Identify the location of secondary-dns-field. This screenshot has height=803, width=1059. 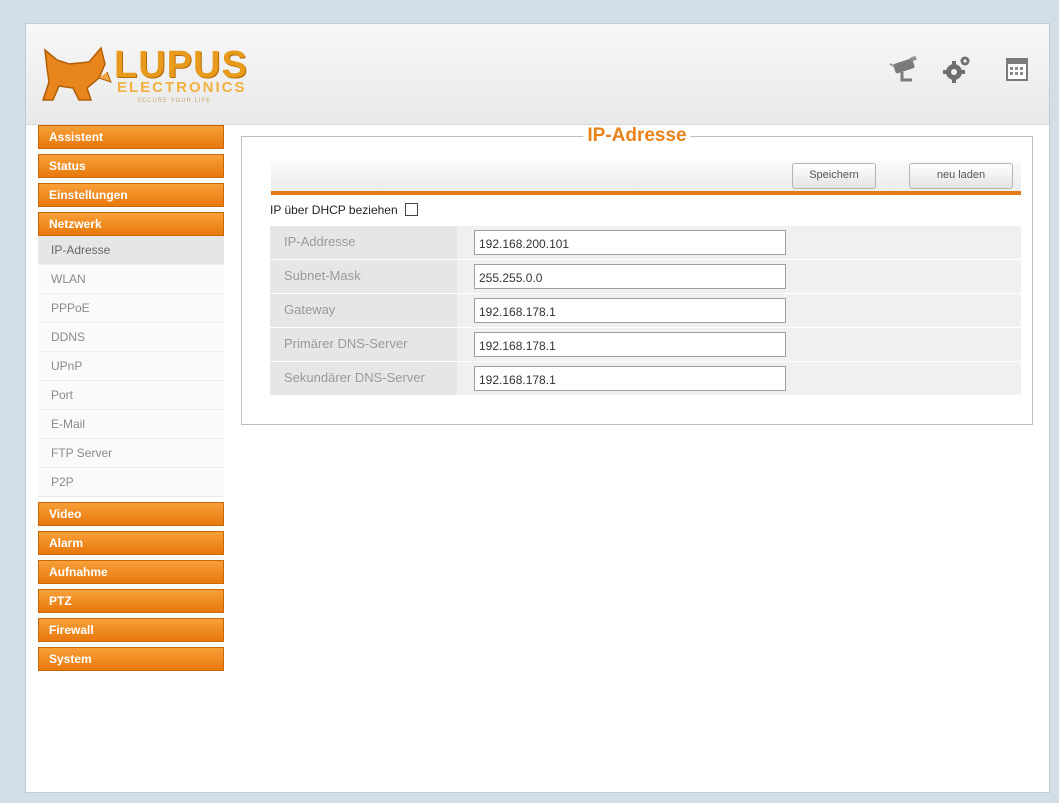
(630, 378).